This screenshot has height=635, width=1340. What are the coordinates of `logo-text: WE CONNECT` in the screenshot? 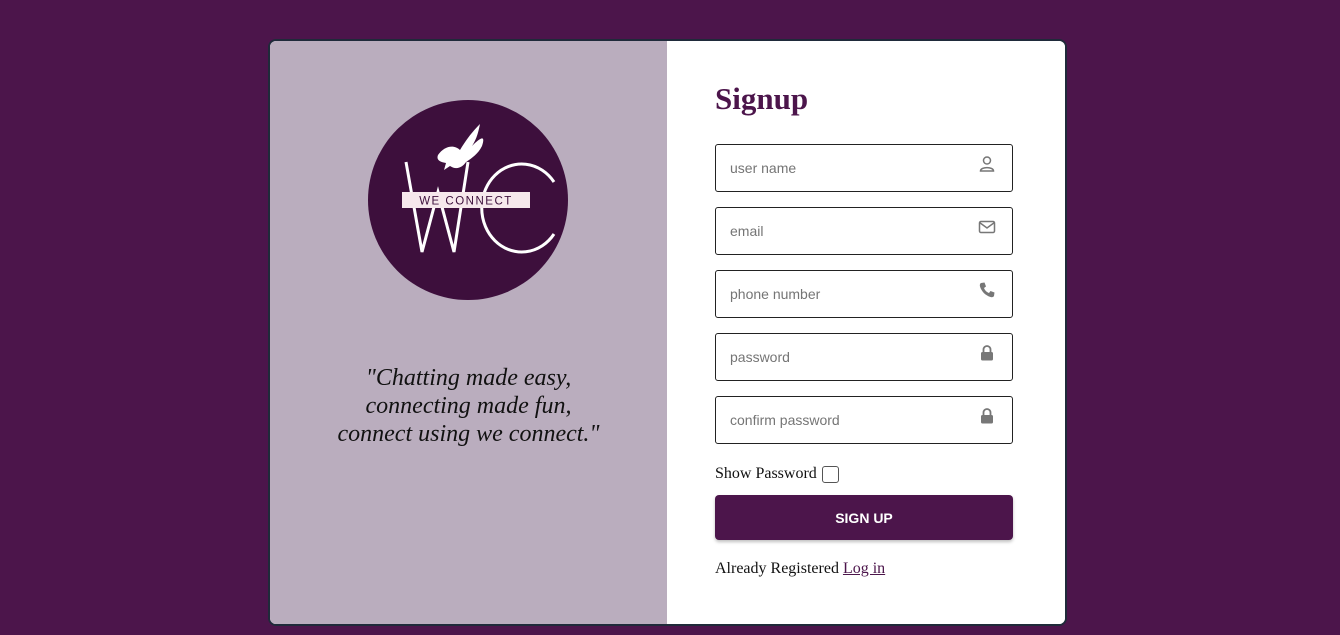 It's located at (466, 202).